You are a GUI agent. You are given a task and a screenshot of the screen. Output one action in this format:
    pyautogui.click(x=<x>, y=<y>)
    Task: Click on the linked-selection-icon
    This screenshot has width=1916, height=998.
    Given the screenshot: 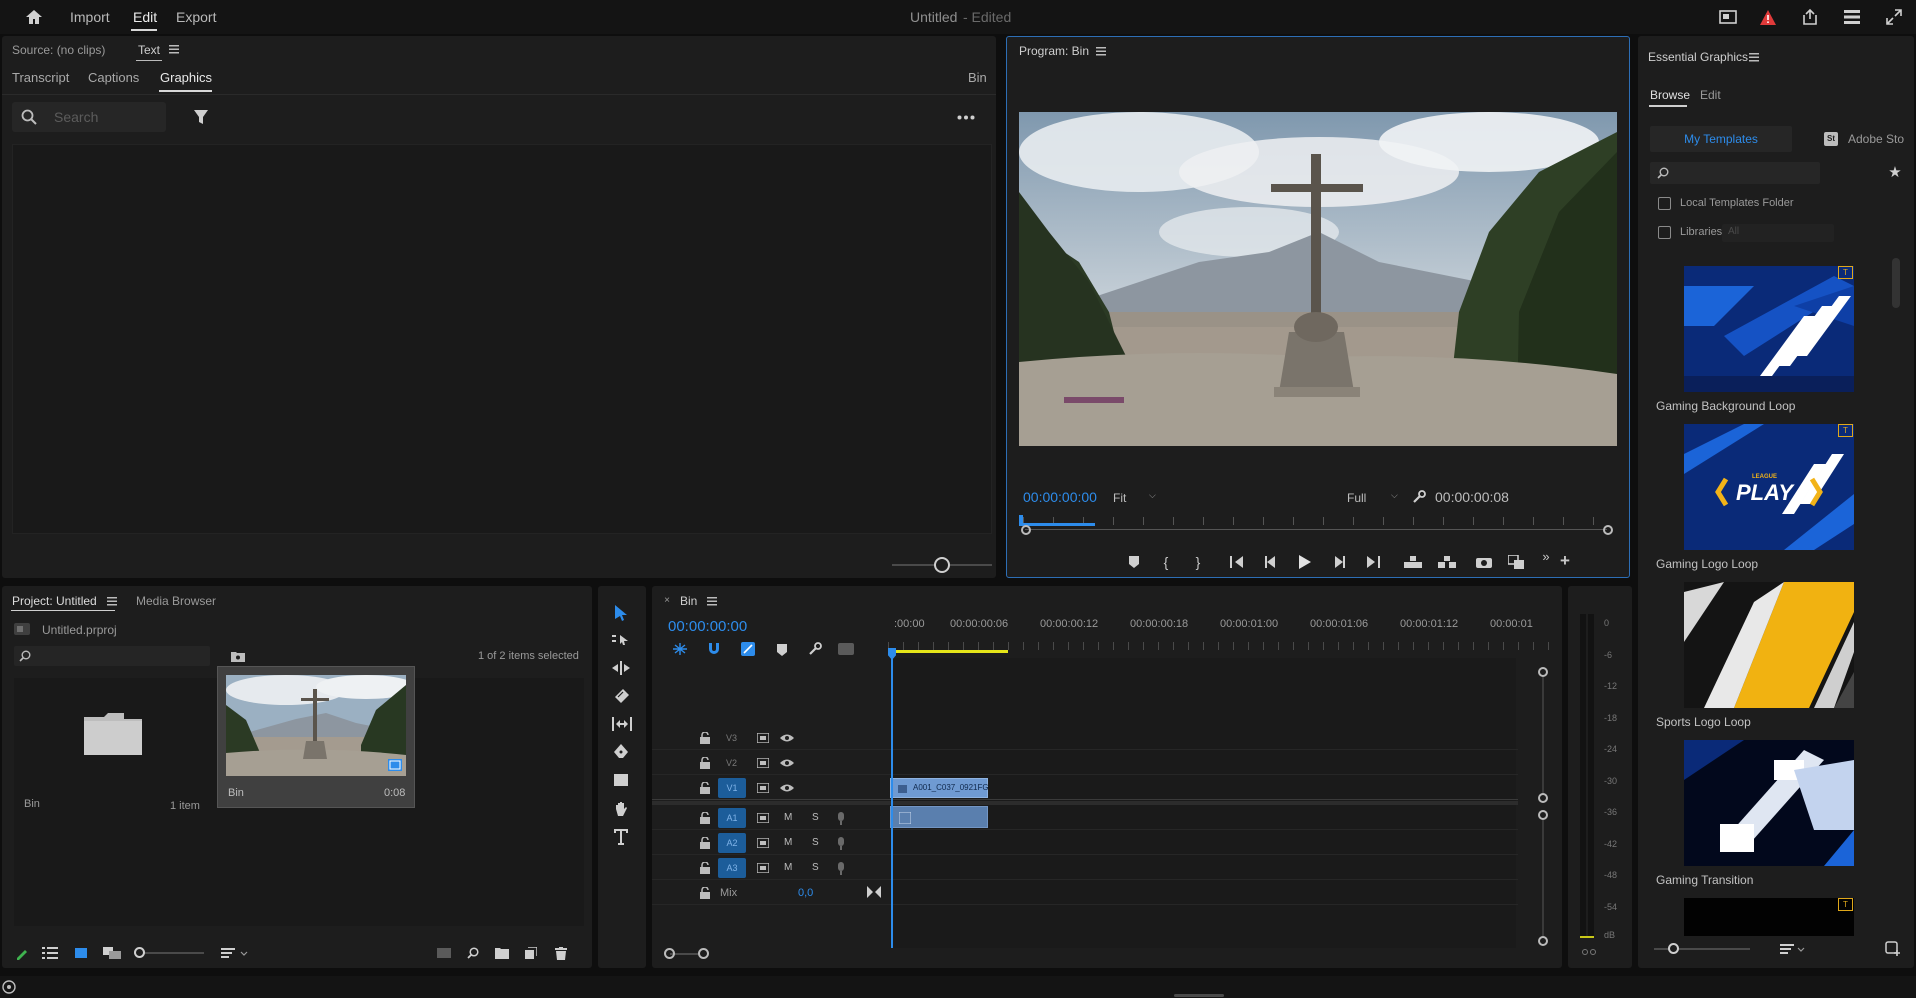 What is the action you would take?
    pyautogui.click(x=748, y=649)
    